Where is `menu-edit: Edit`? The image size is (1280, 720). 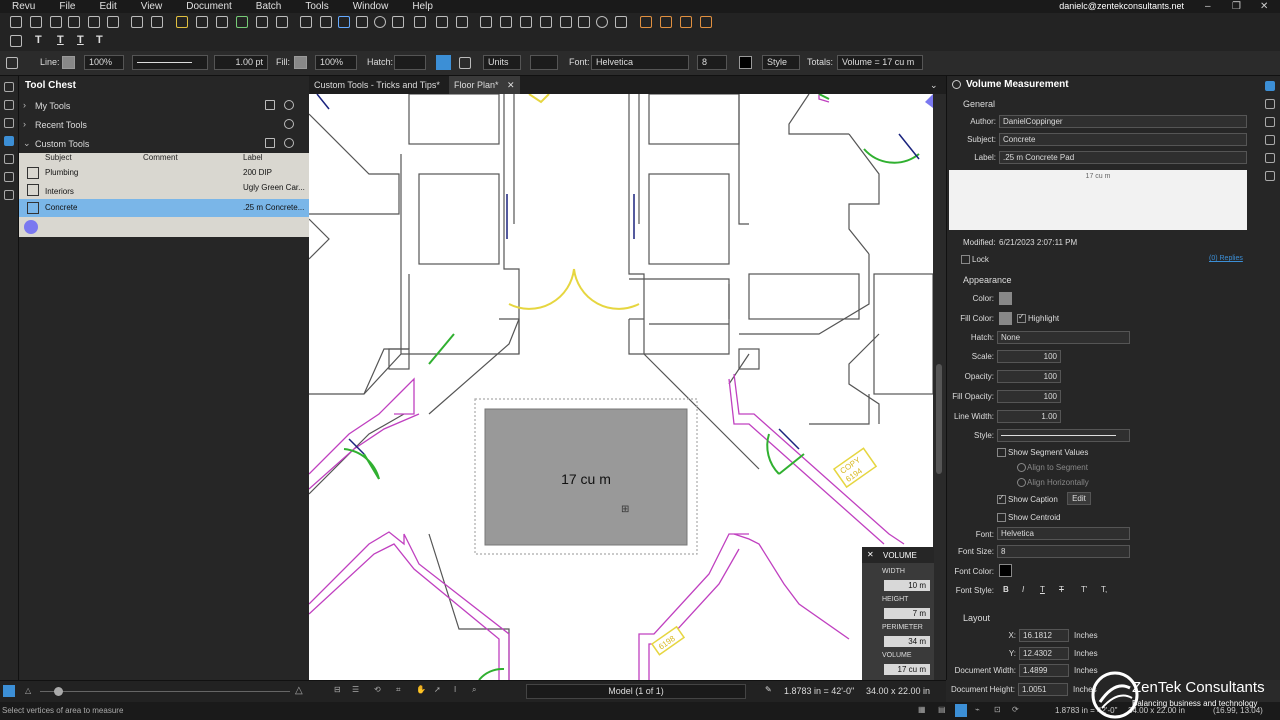
menu-edit: Edit is located at coordinates (107, 6).